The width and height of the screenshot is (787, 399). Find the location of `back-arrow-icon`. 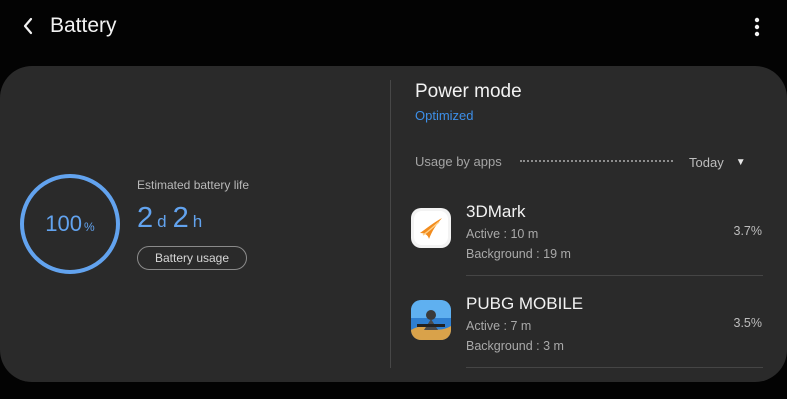

back-arrow-icon is located at coordinates (28, 26).